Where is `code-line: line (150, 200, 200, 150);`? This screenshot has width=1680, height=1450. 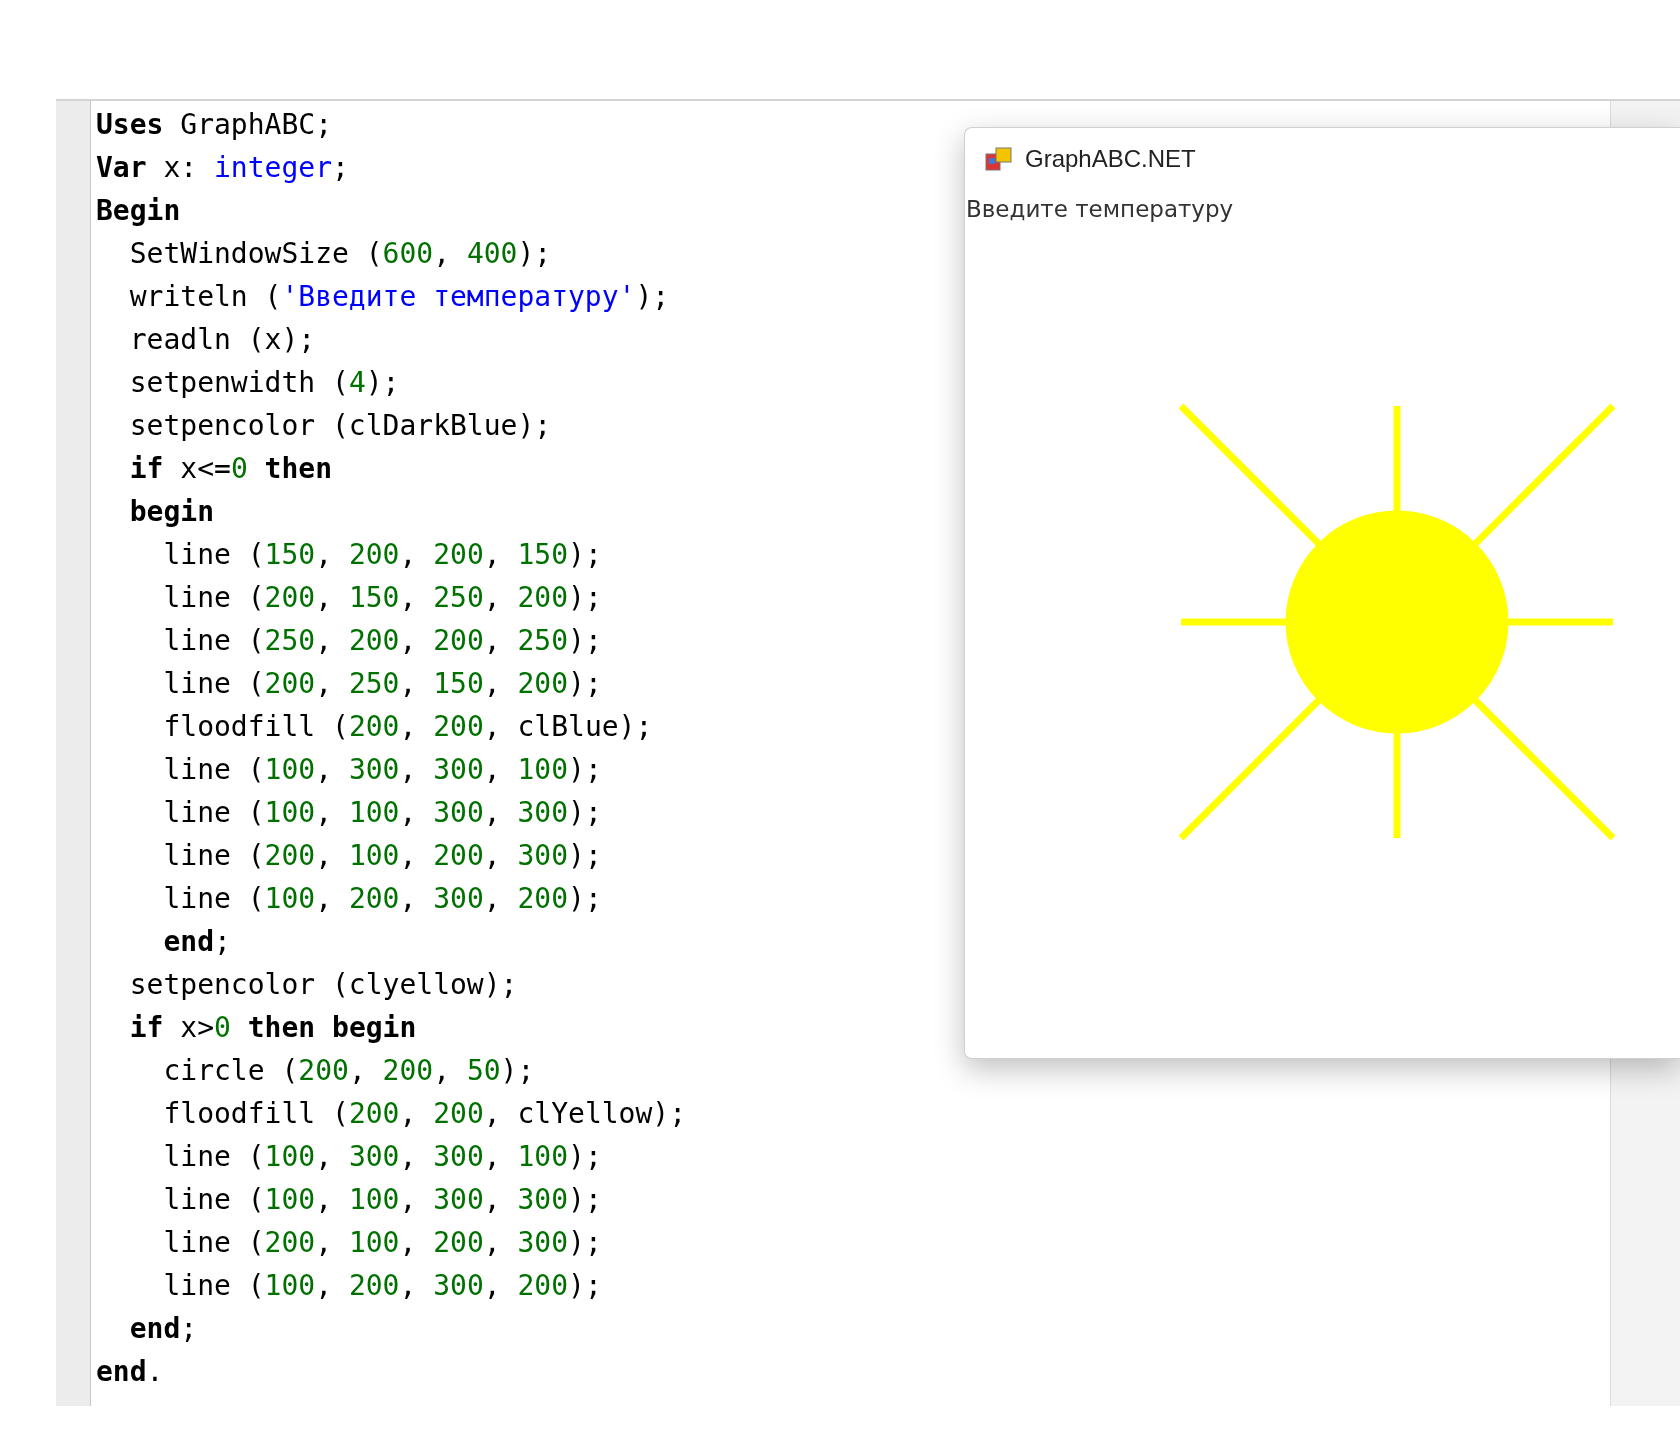
code-line: line (150, 200, 200, 150); is located at coordinates (382, 555).